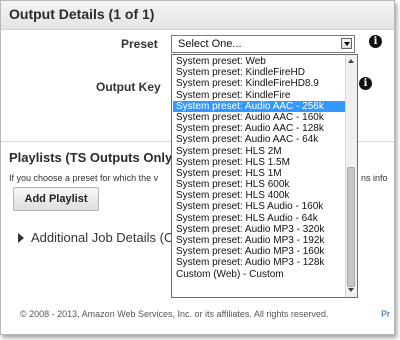  I want to click on dropdown-option: System preset: HLS 1.5M, so click(259, 162).